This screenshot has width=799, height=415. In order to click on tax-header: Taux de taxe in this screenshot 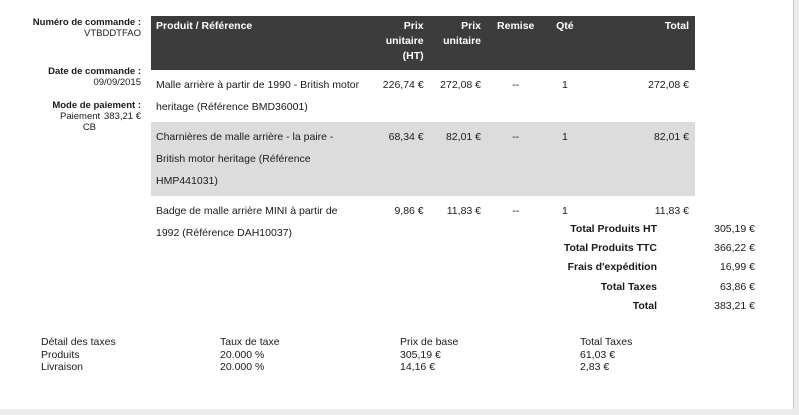, I will do `click(250, 342)`.